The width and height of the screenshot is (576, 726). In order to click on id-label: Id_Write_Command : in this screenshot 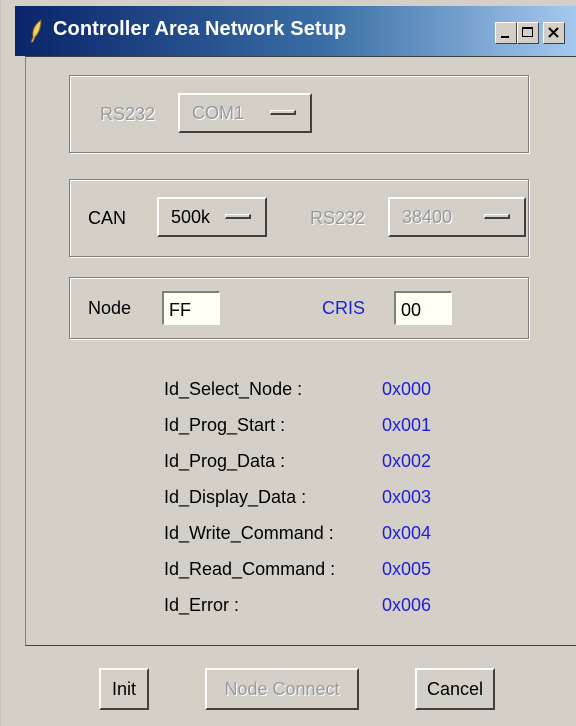, I will do `click(249, 533)`.